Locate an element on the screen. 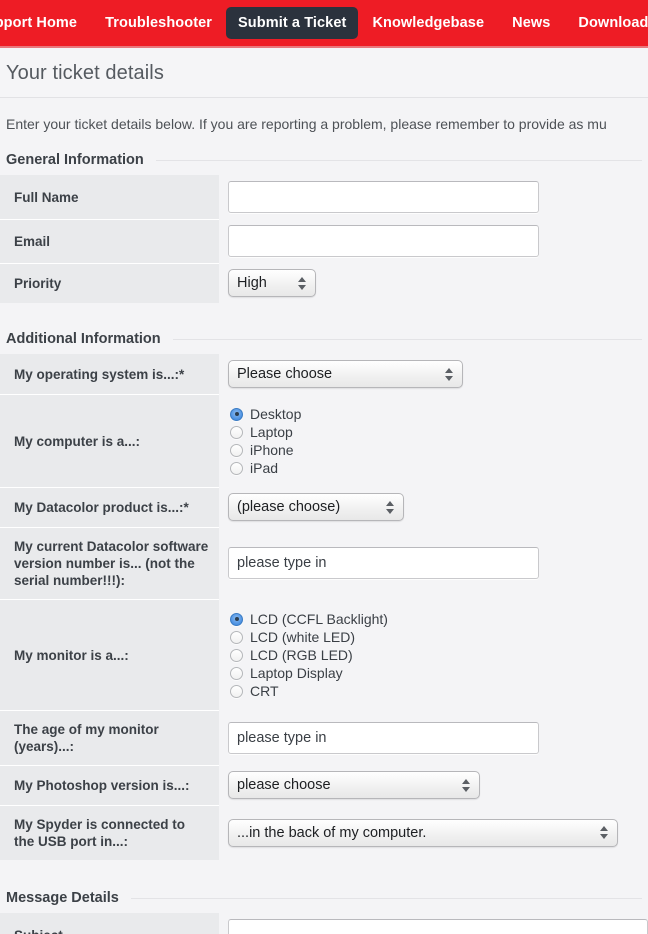 The height and width of the screenshot is (934, 648). page-header: Your ticket details is located at coordinates (324, 73).